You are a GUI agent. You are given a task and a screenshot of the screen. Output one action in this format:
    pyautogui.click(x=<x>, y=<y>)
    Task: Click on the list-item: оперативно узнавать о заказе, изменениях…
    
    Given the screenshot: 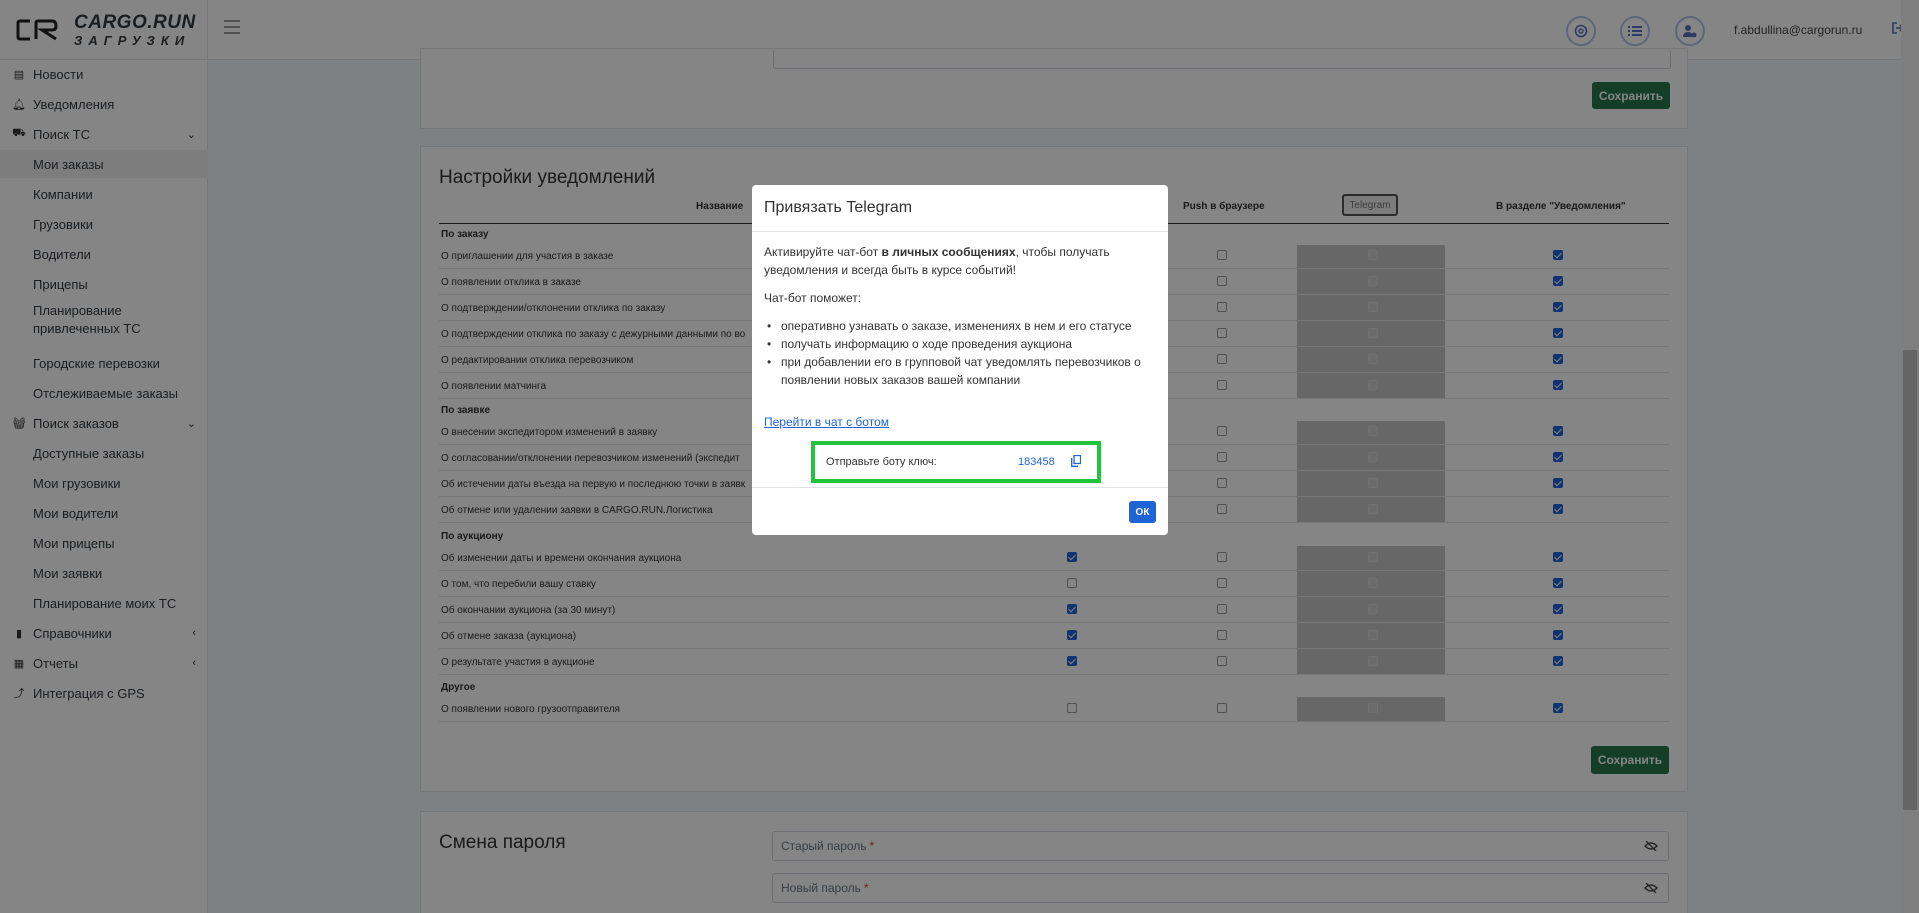 What is the action you would take?
    pyautogui.click(x=960, y=326)
    